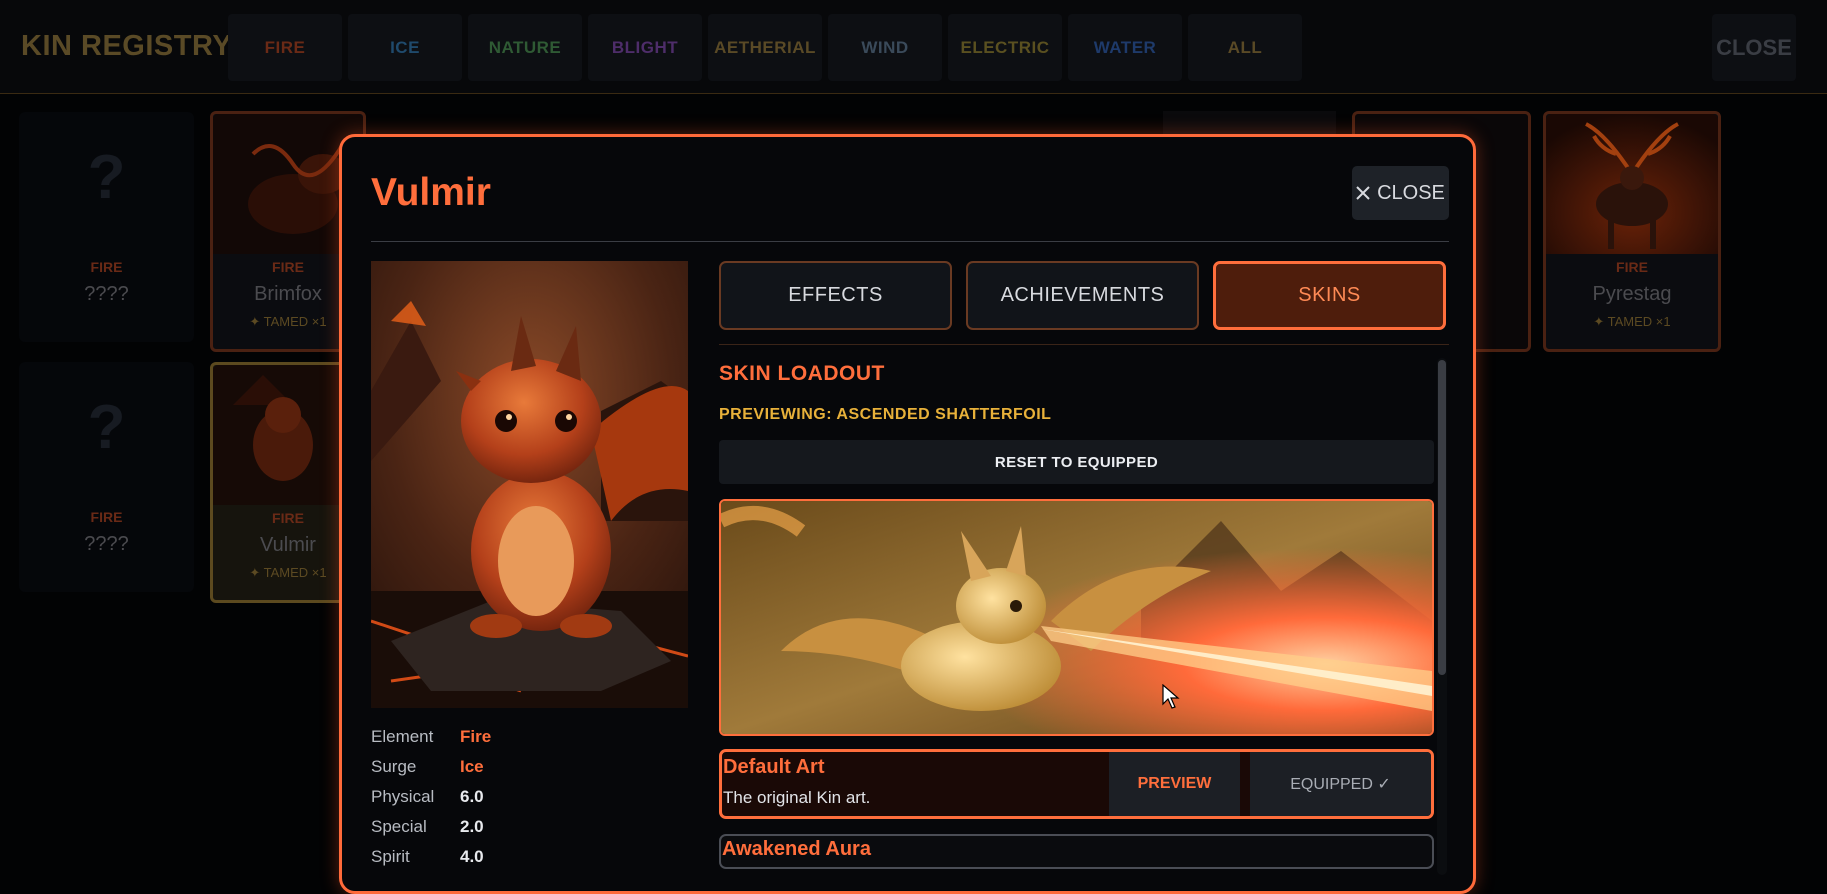 The width and height of the screenshot is (1827, 894). Describe the element at coordinates (402, 736) in the screenshot. I see `stat-label: Element` at that location.